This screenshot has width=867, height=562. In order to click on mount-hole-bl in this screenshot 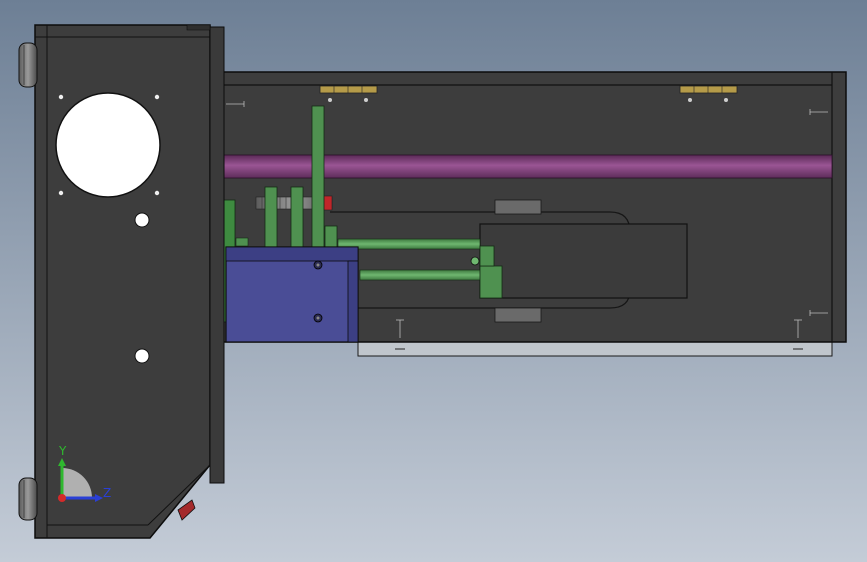, I will do `click(61, 193)`.